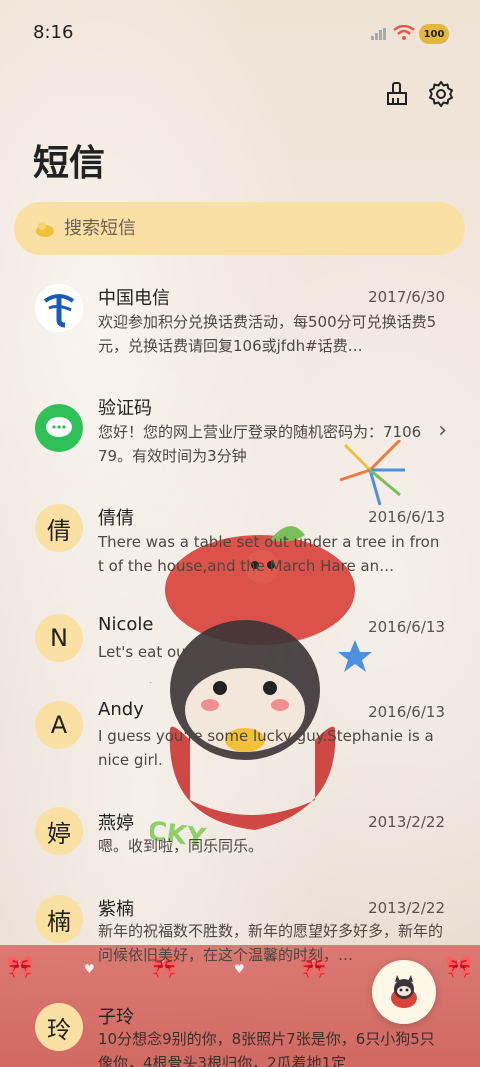 The height and width of the screenshot is (1067, 480). I want to click on avatar: 倩, so click(59, 528).